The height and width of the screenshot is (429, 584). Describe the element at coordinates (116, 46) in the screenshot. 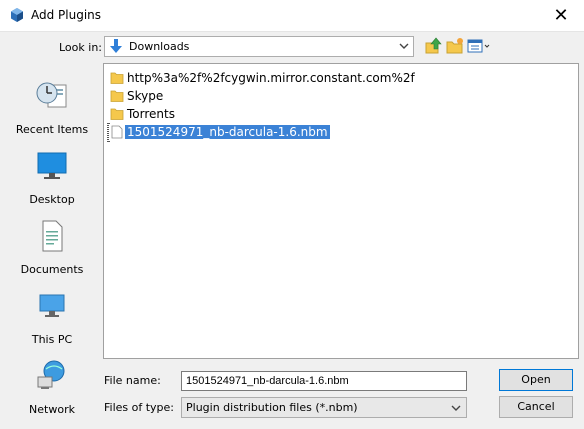

I see `downloads-icon` at that location.